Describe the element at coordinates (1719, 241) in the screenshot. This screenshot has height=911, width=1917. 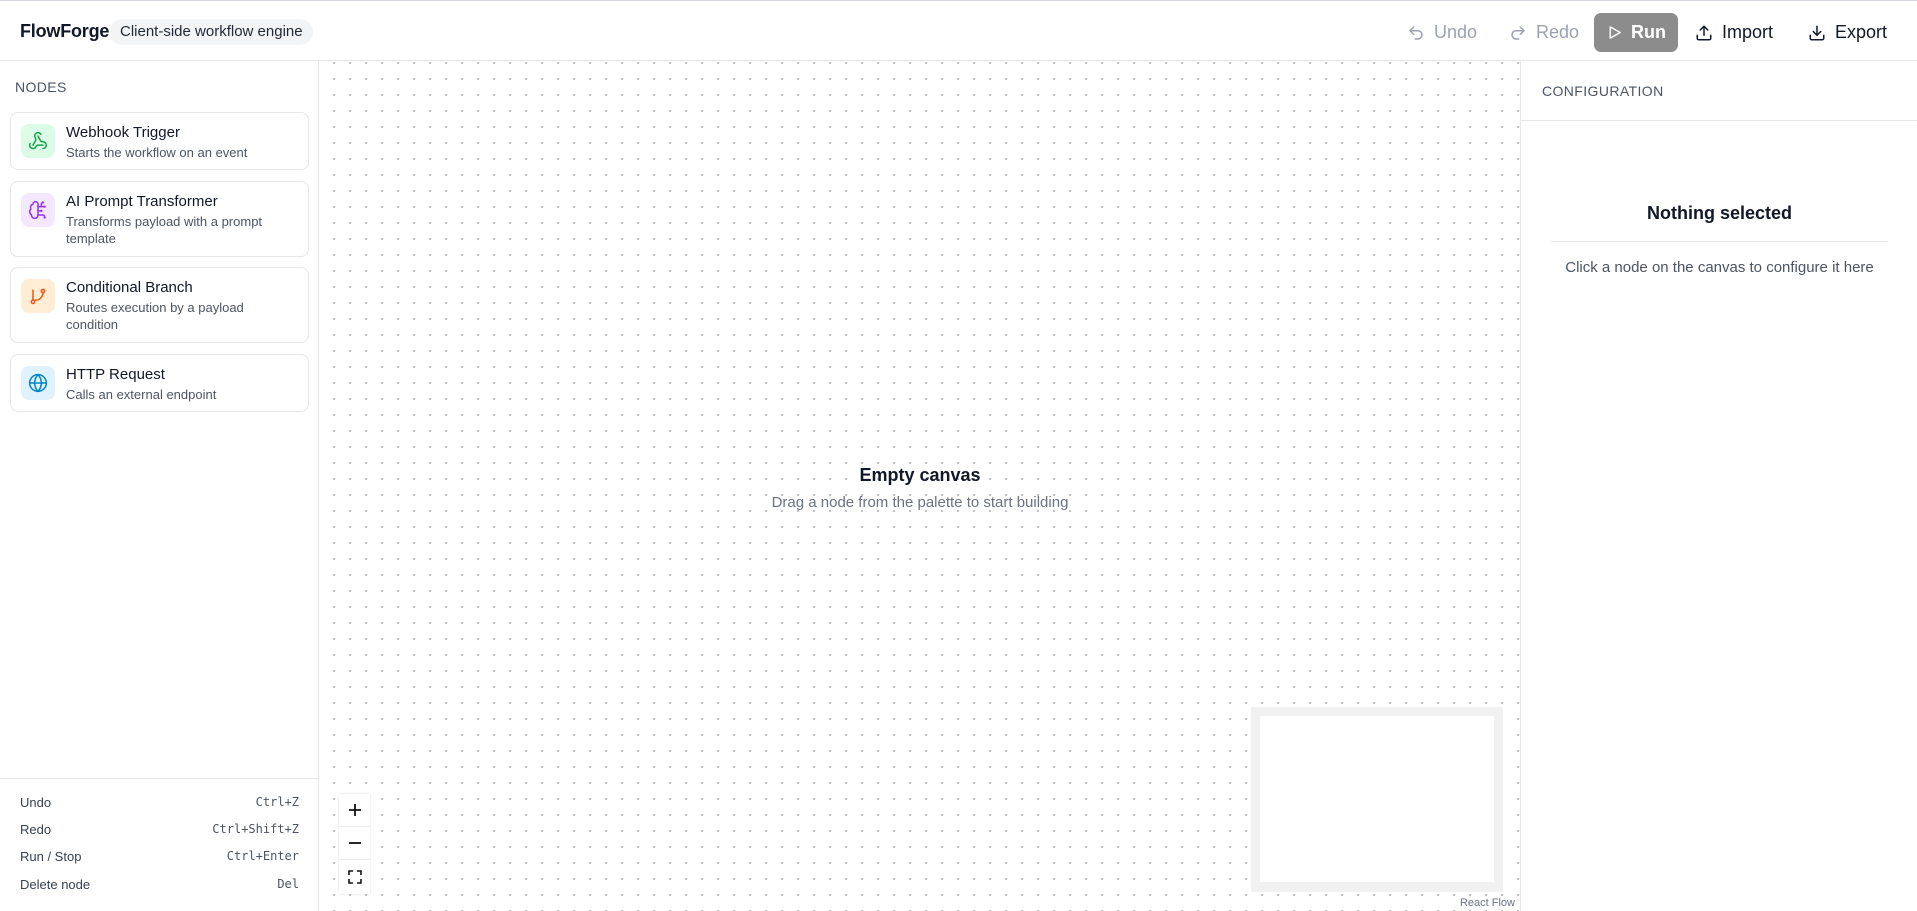
I see `divider` at that location.